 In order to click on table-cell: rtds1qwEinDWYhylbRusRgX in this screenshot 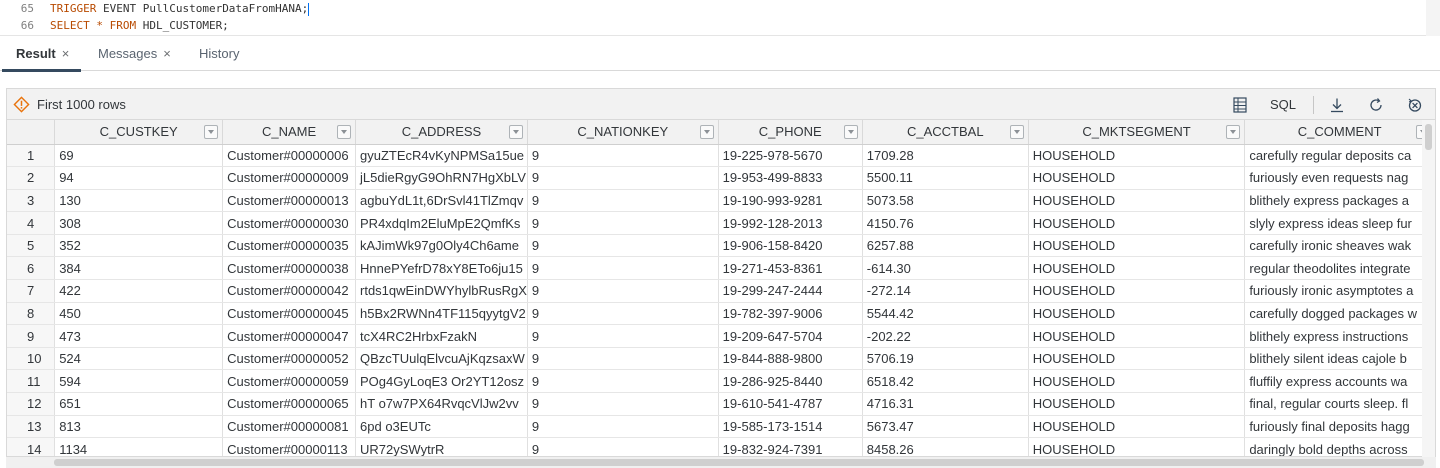, I will do `click(441, 291)`.